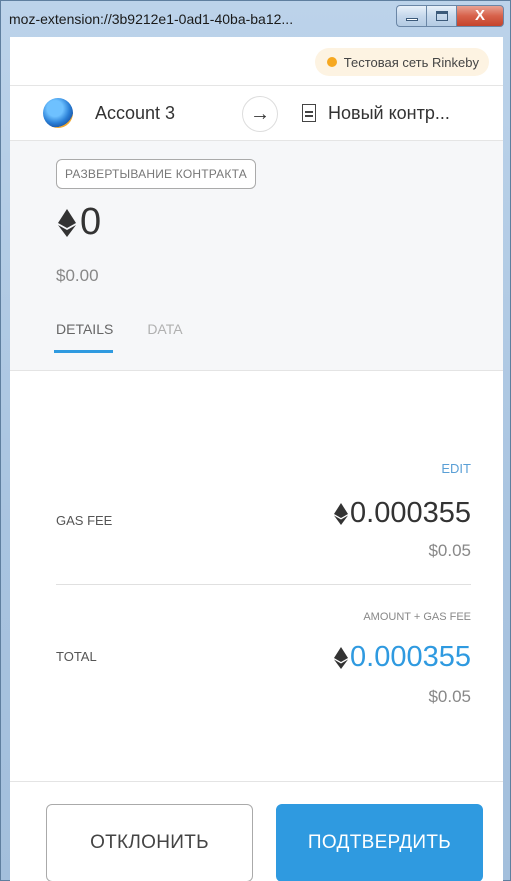 This screenshot has width=511, height=881. What do you see at coordinates (449, 550) in the screenshot?
I see `gas-fee-fiat: $0.05` at bounding box center [449, 550].